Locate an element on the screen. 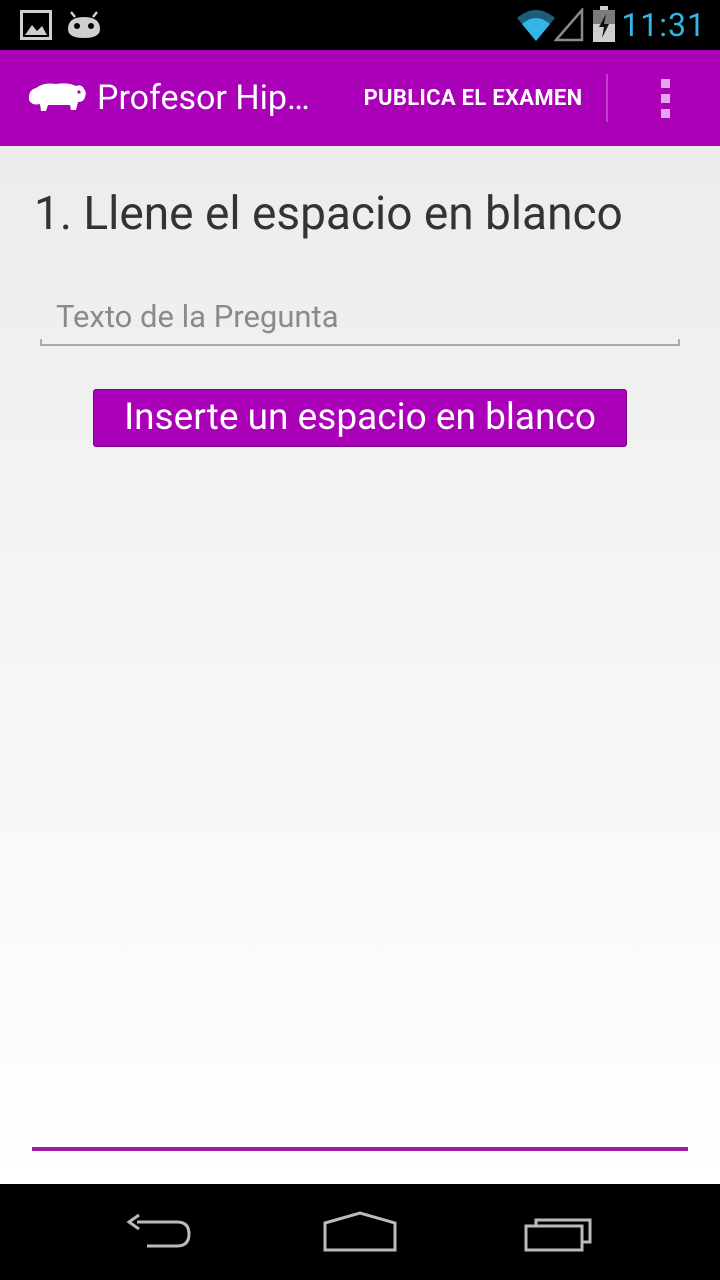 This screenshot has width=720, height=1280. bottom-divider is located at coordinates (360, 1149).